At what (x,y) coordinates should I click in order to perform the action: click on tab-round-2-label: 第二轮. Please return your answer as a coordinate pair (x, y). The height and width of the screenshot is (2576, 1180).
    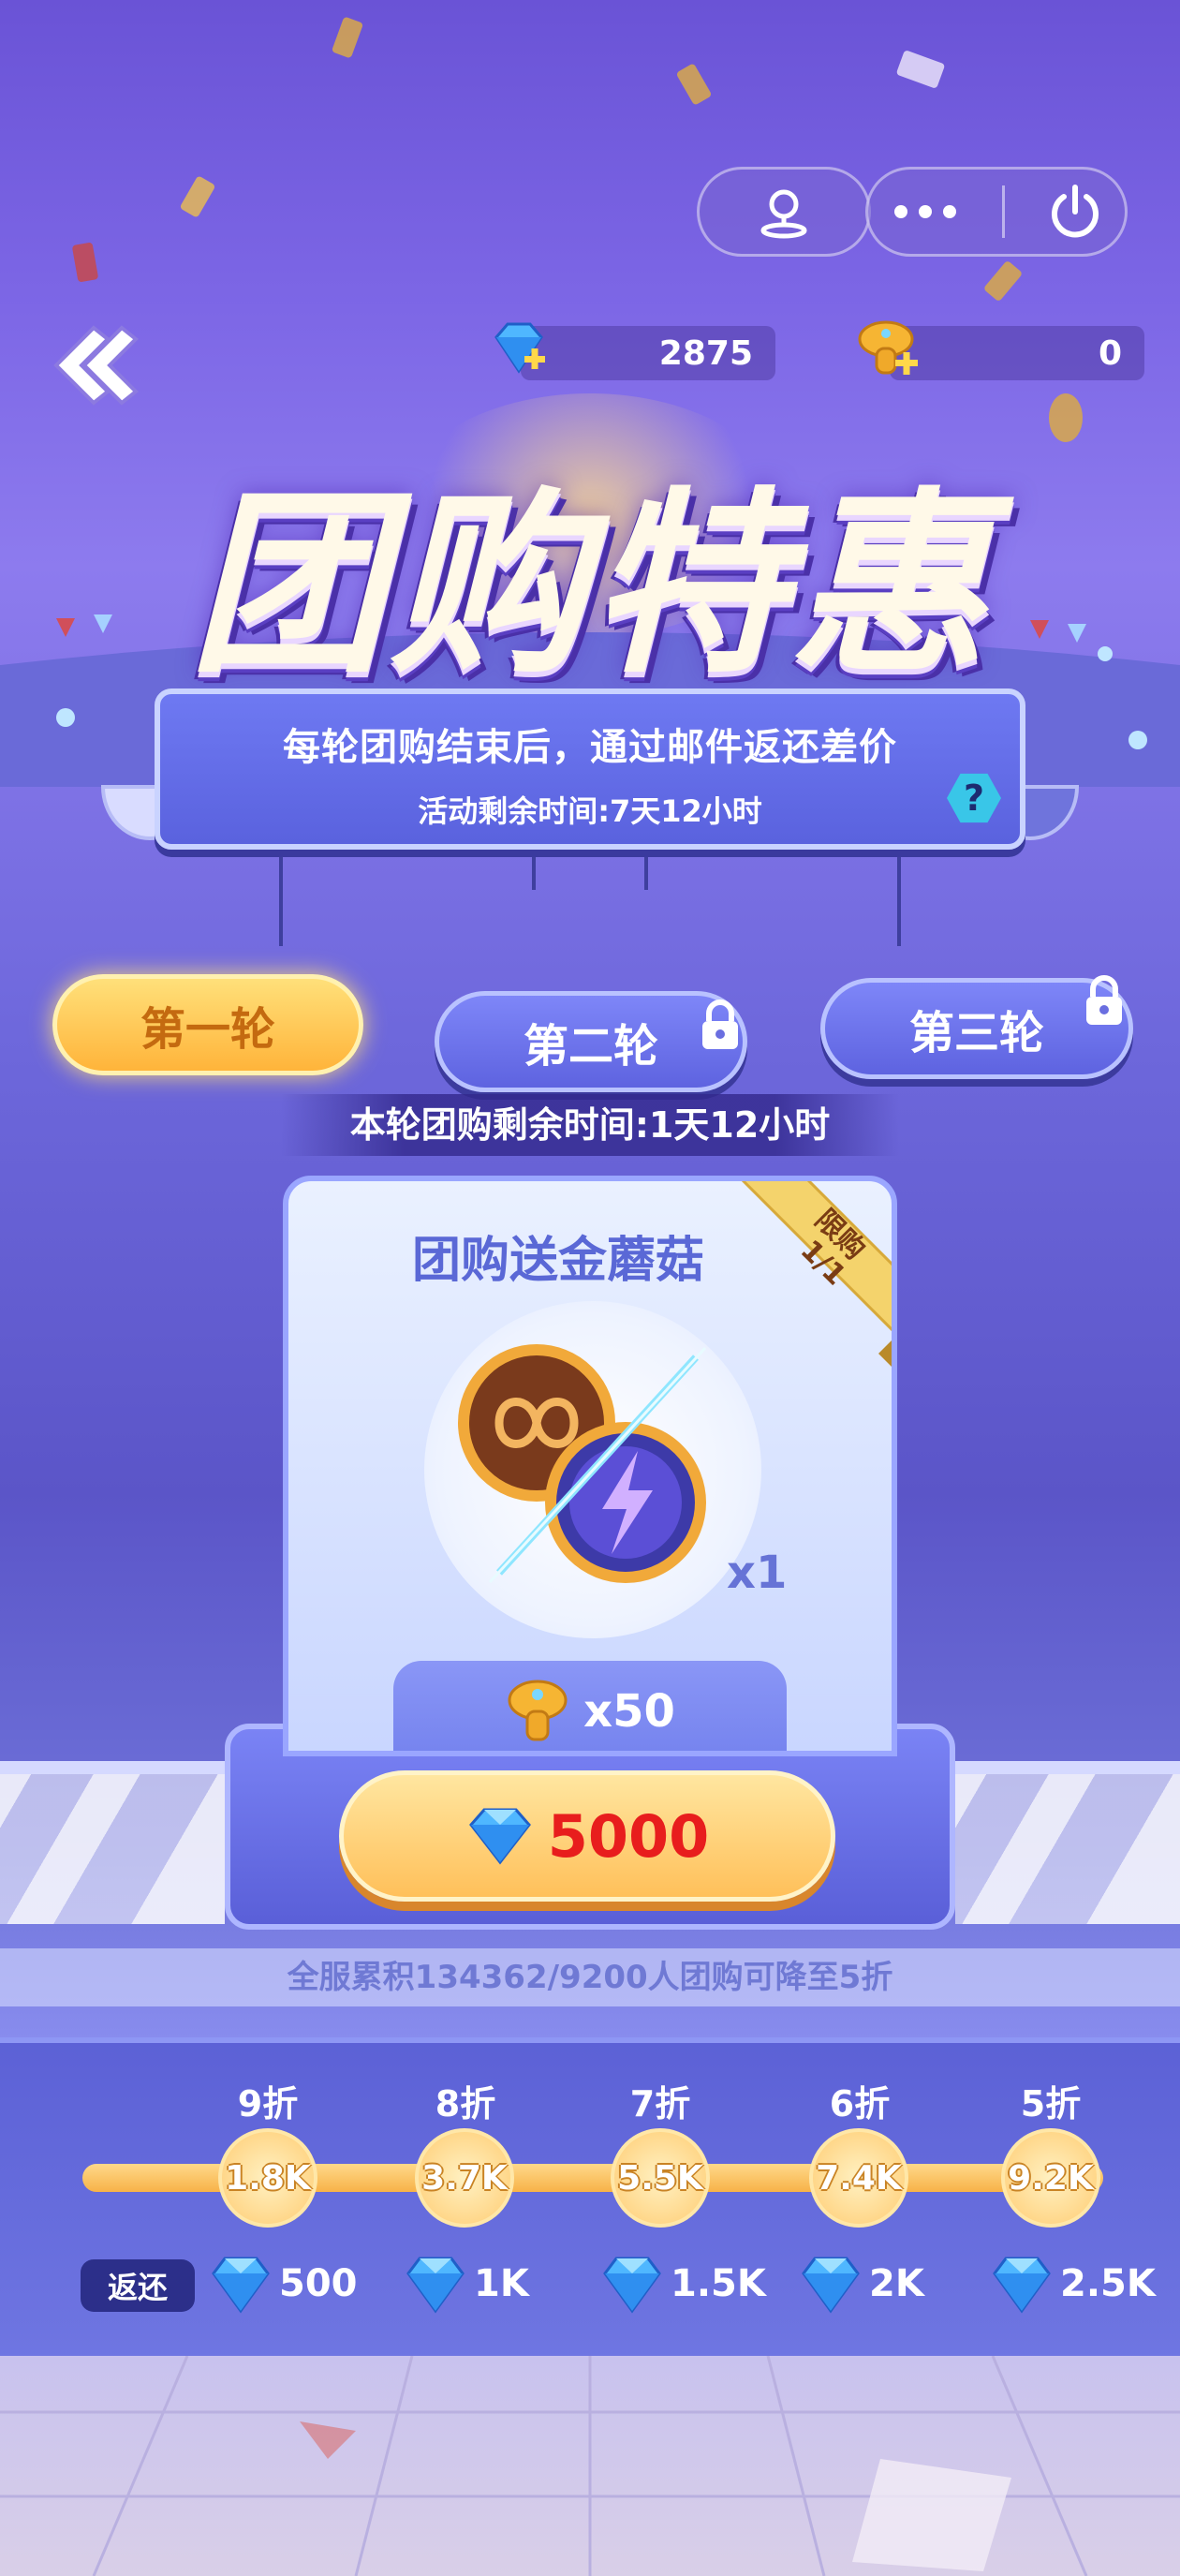
    Looking at the image, I should click on (590, 1046).